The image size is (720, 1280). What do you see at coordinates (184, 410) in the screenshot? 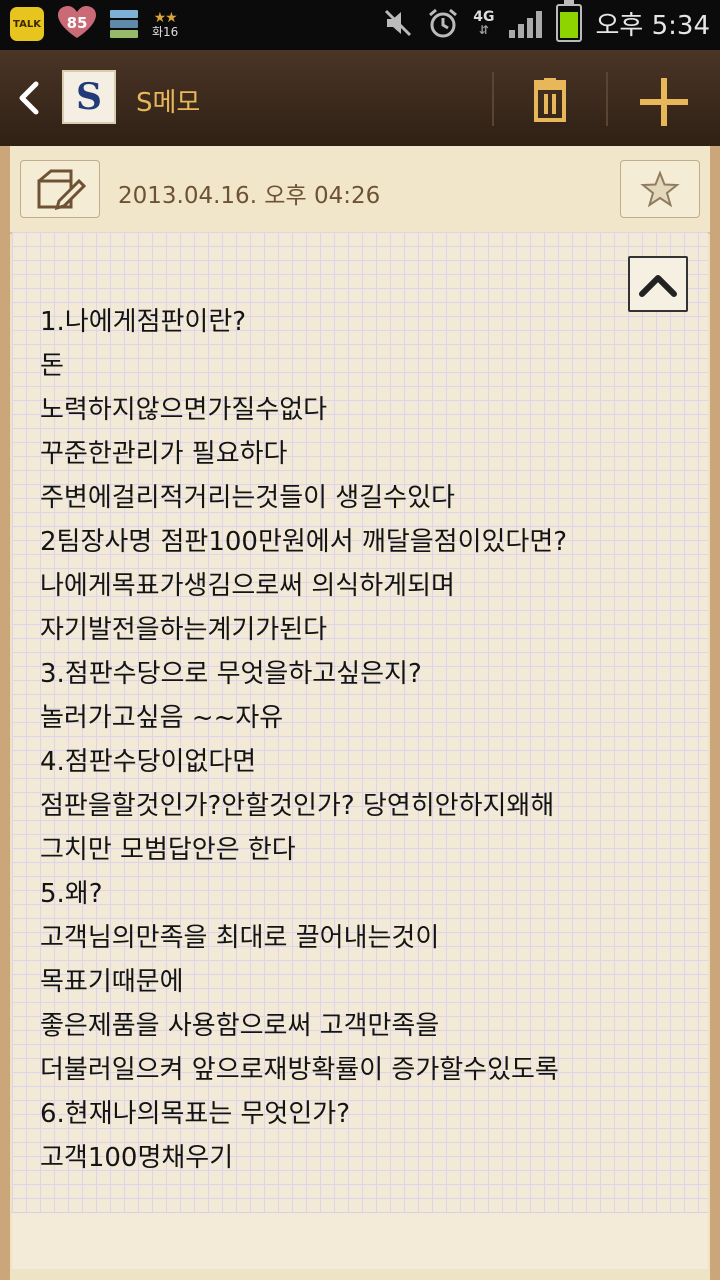
I see `memo-line: 노력하지않으면가질수없다` at bounding box center [184, 410].